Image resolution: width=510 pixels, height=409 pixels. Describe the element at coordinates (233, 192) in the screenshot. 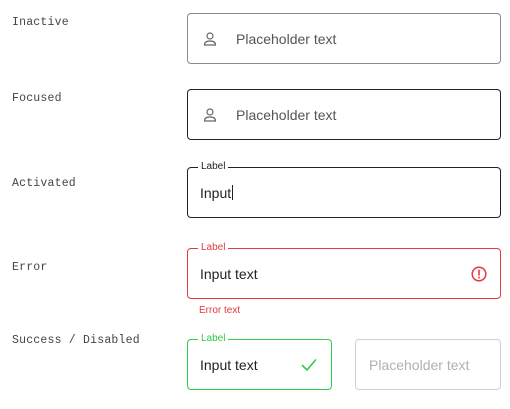

I see `text-cursor` at that location.